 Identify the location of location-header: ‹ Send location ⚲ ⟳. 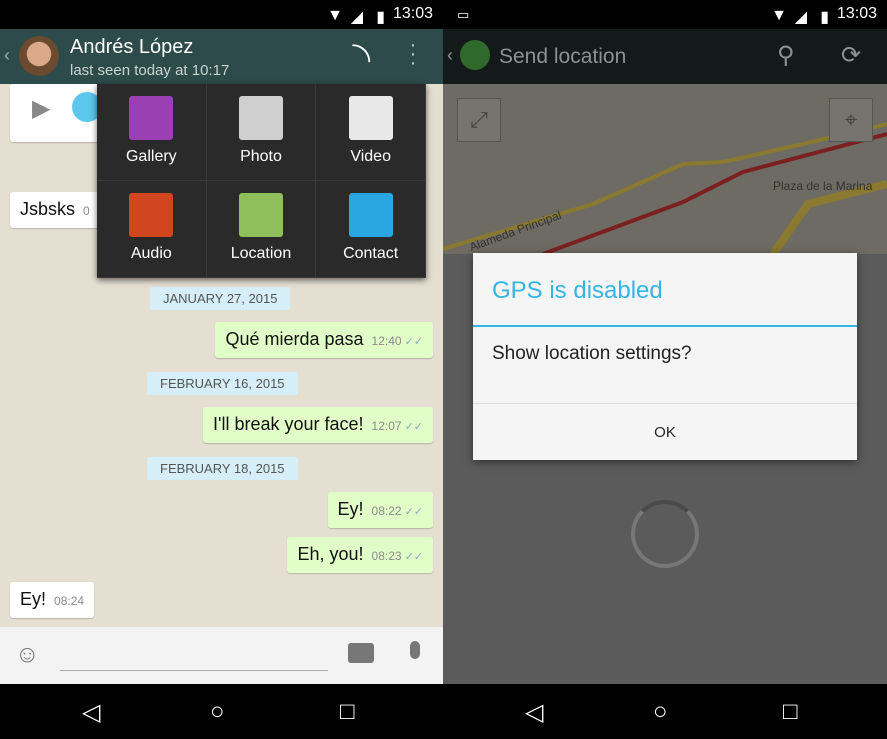
(665, 56).